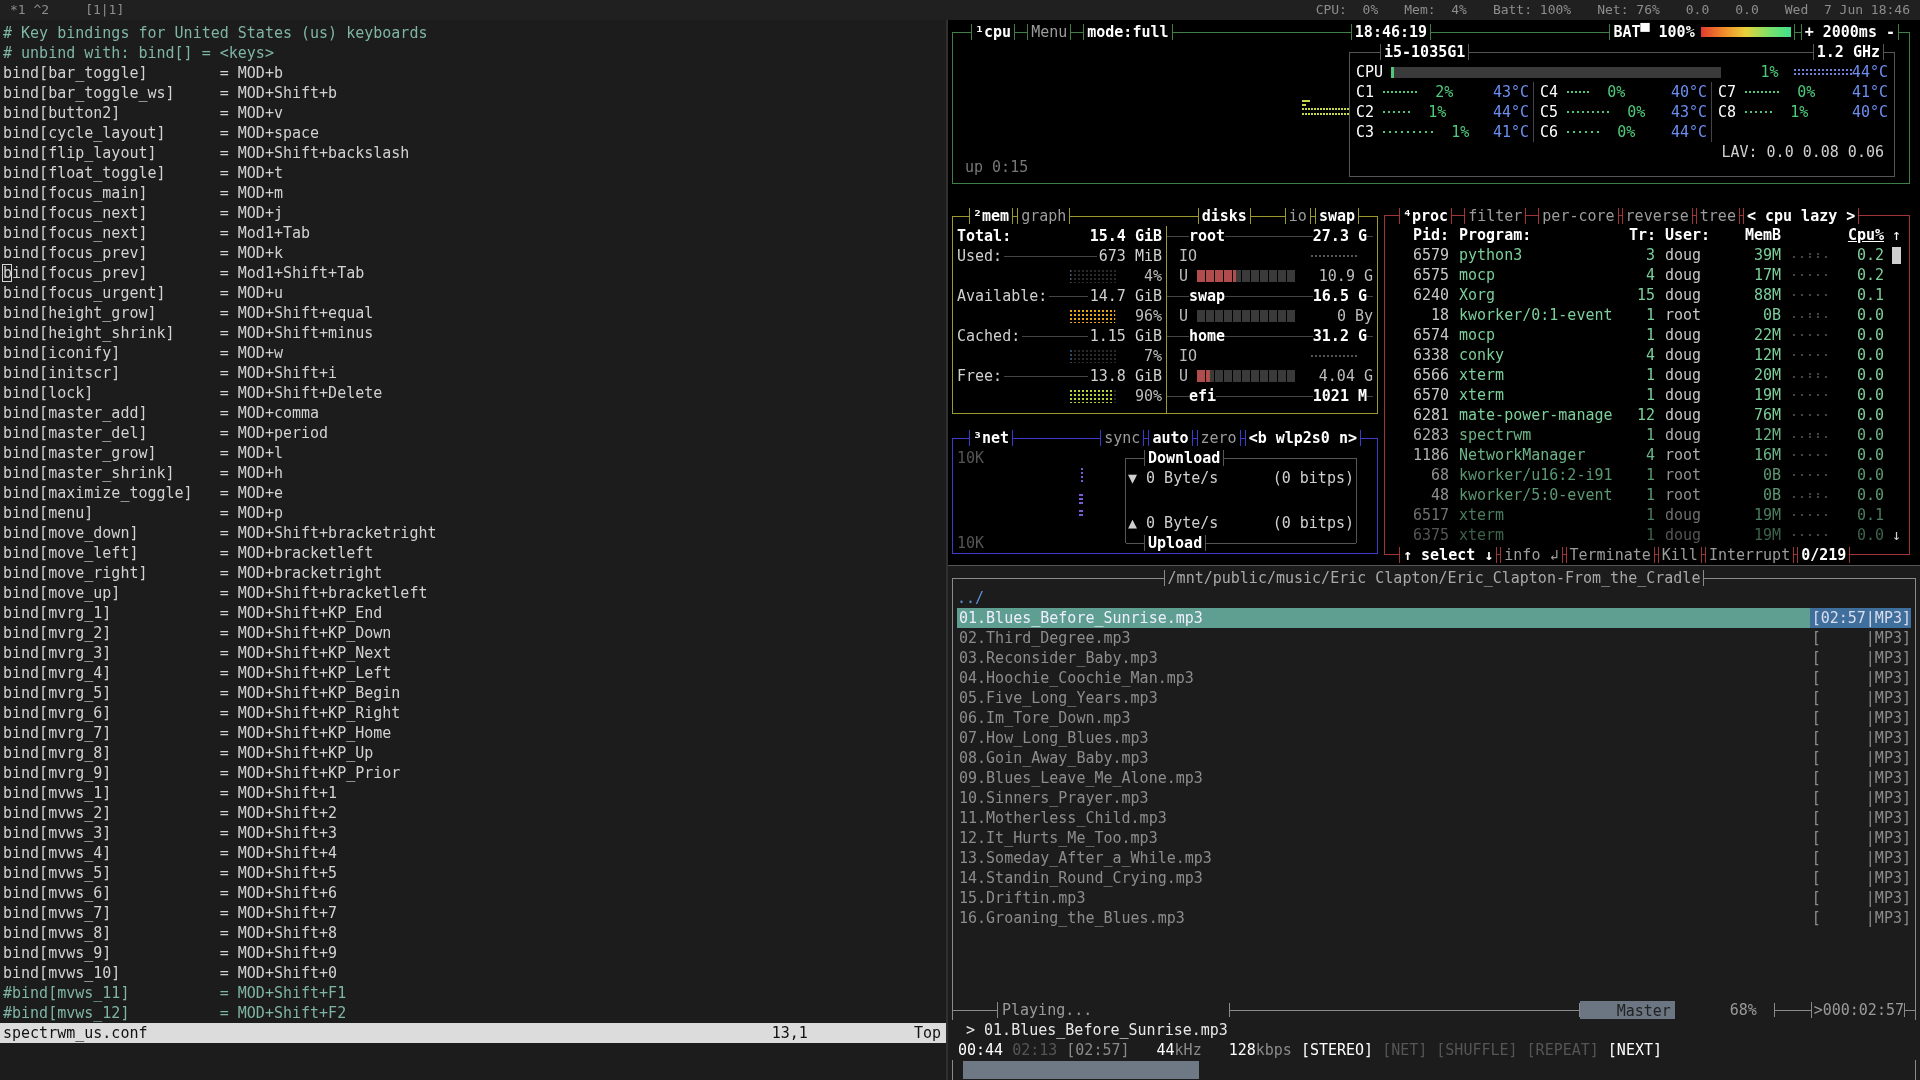 This screenshot has width=1920, height=1080. I want to click on threads-cell-text: 4, so click(1649, 275).